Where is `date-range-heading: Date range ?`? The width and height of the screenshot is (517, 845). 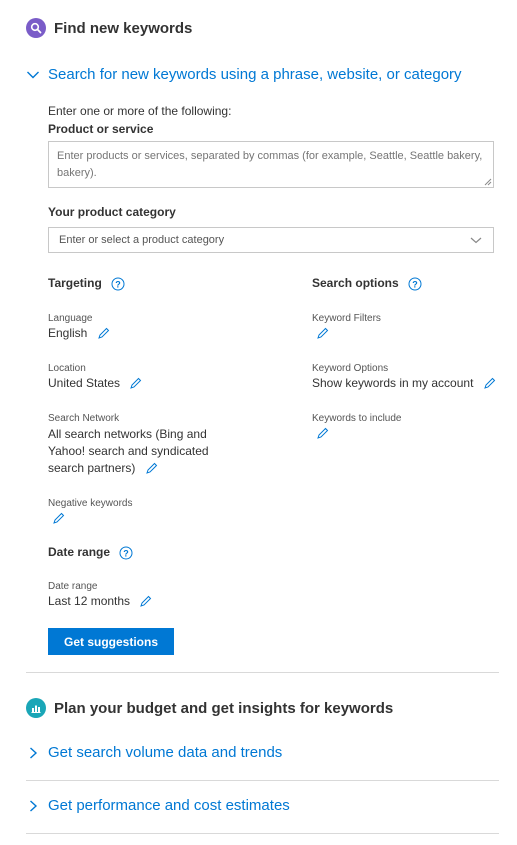
date-range-heading: Date range ? is located at coordinates (90, 552).